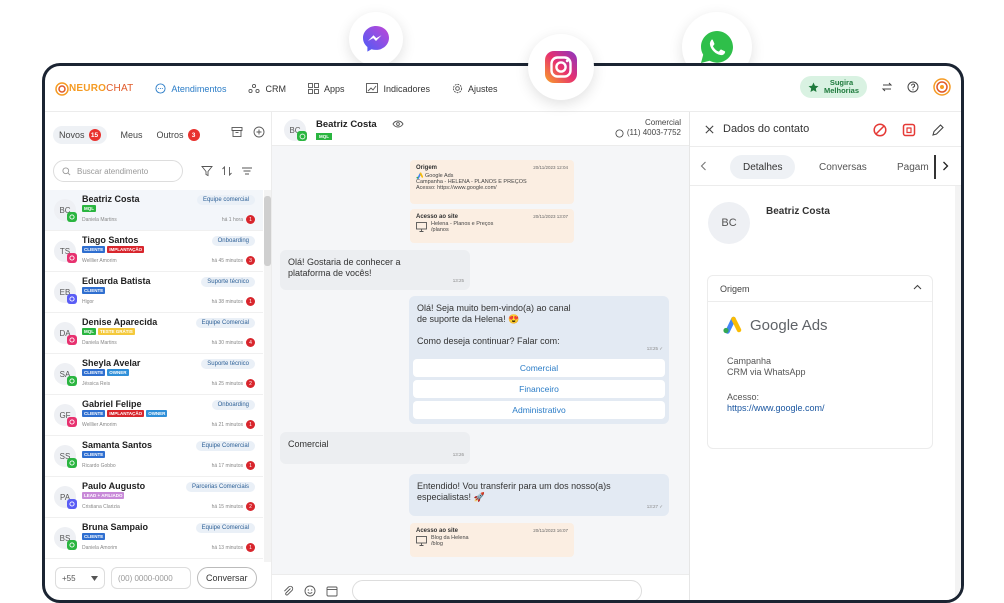 This screenshot has height=603, width=1004. What do you see at coordinates (776, 408) in the screenshot?
I see `origin-access-link: https://www.google.com/` at bounding box center [776, 408].